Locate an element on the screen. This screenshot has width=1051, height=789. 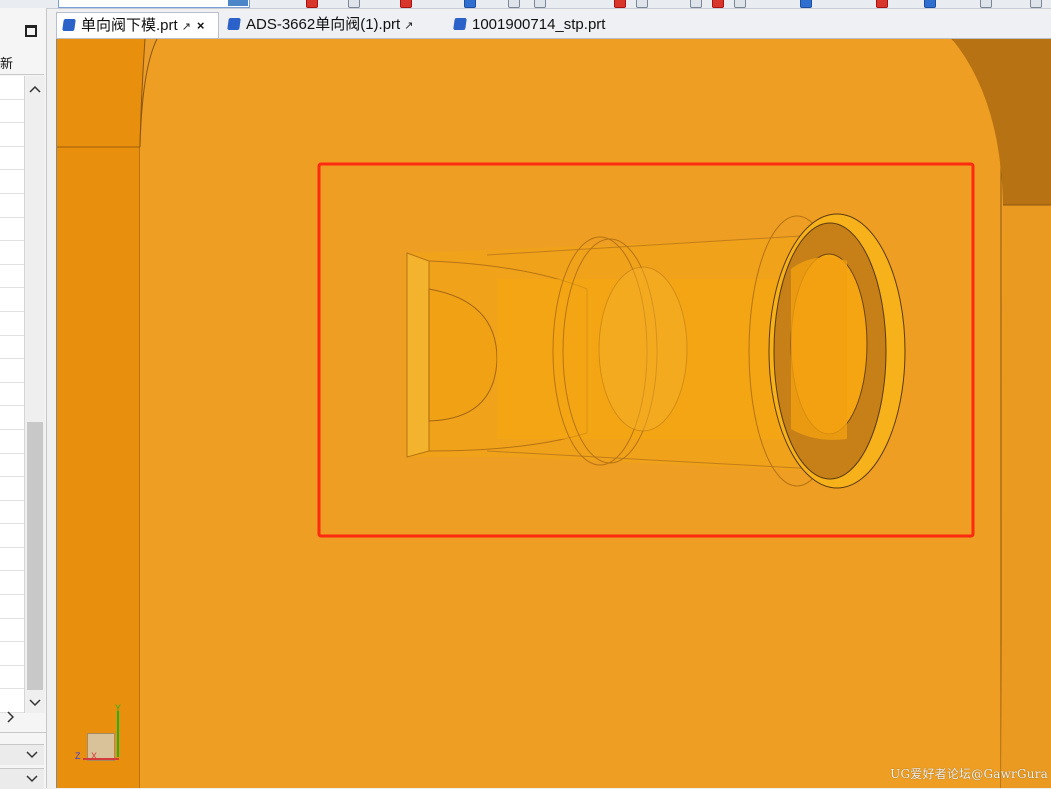
z-axis-label: Z is located at coordinates (78, 756).